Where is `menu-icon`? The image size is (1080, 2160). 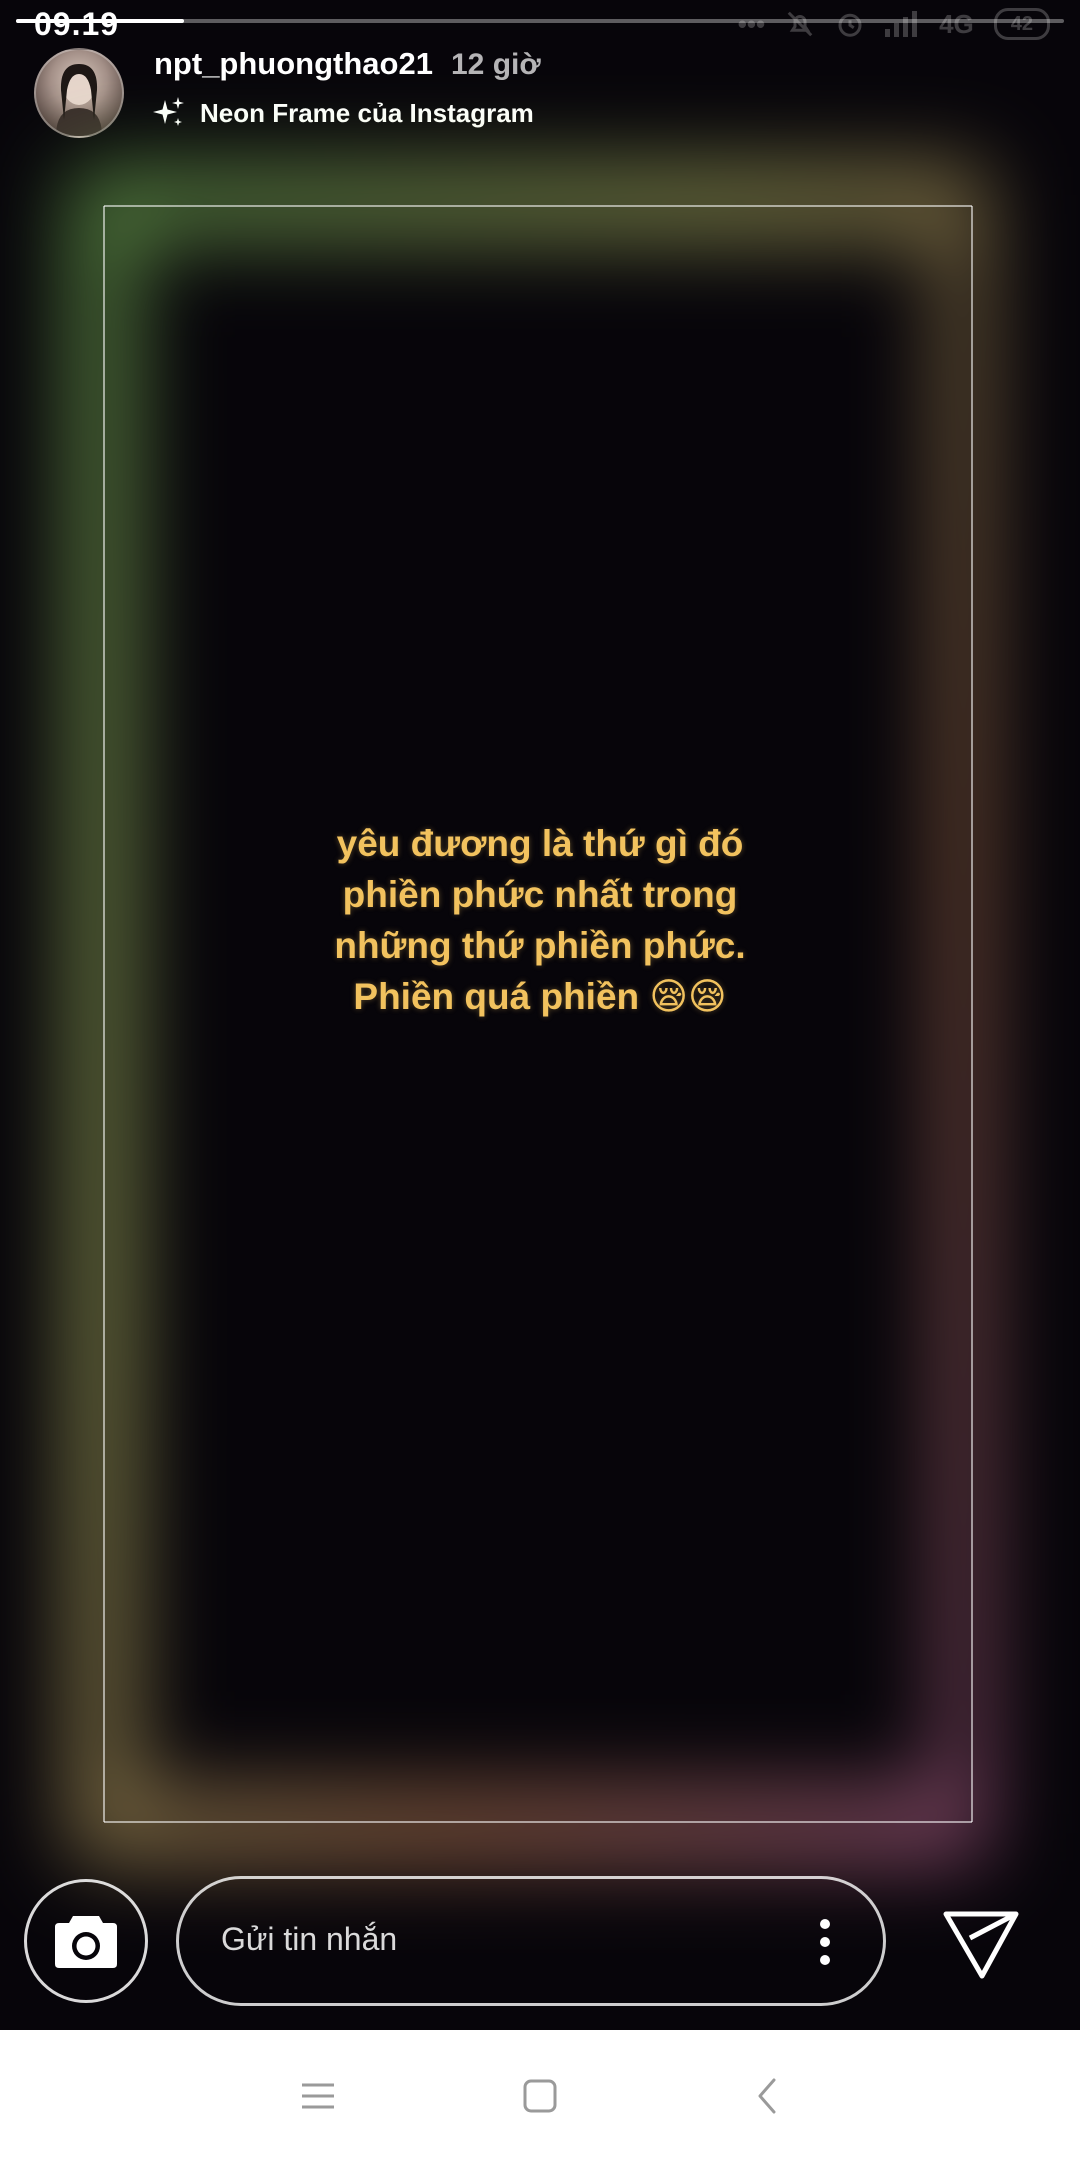 menu-icon is located at coordinates (318, 2096).